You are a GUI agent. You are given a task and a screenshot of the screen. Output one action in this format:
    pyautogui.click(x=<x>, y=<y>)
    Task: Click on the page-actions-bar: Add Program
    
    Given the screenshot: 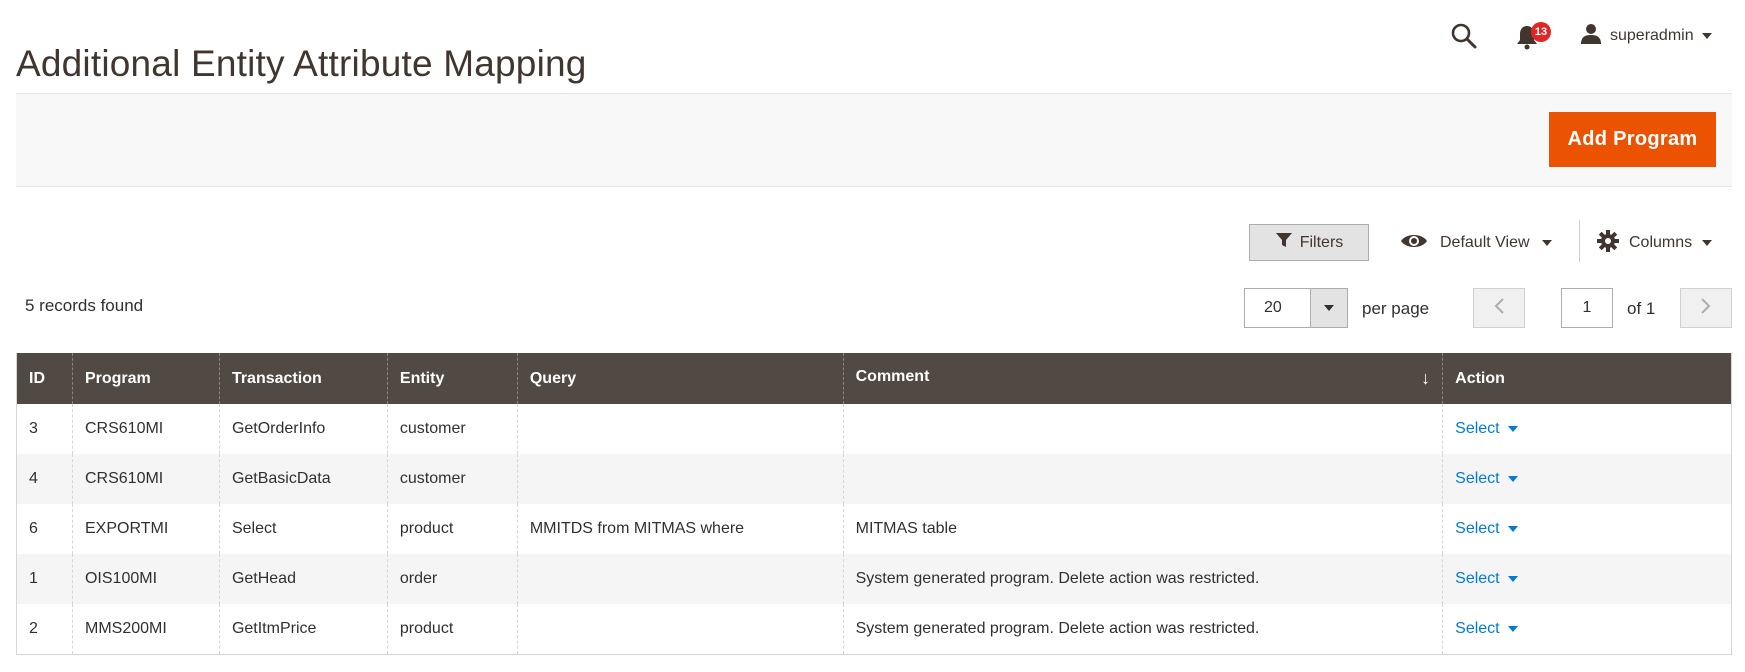 What is the action you would take?
    pyautogui.click(x=874, y=140)
    